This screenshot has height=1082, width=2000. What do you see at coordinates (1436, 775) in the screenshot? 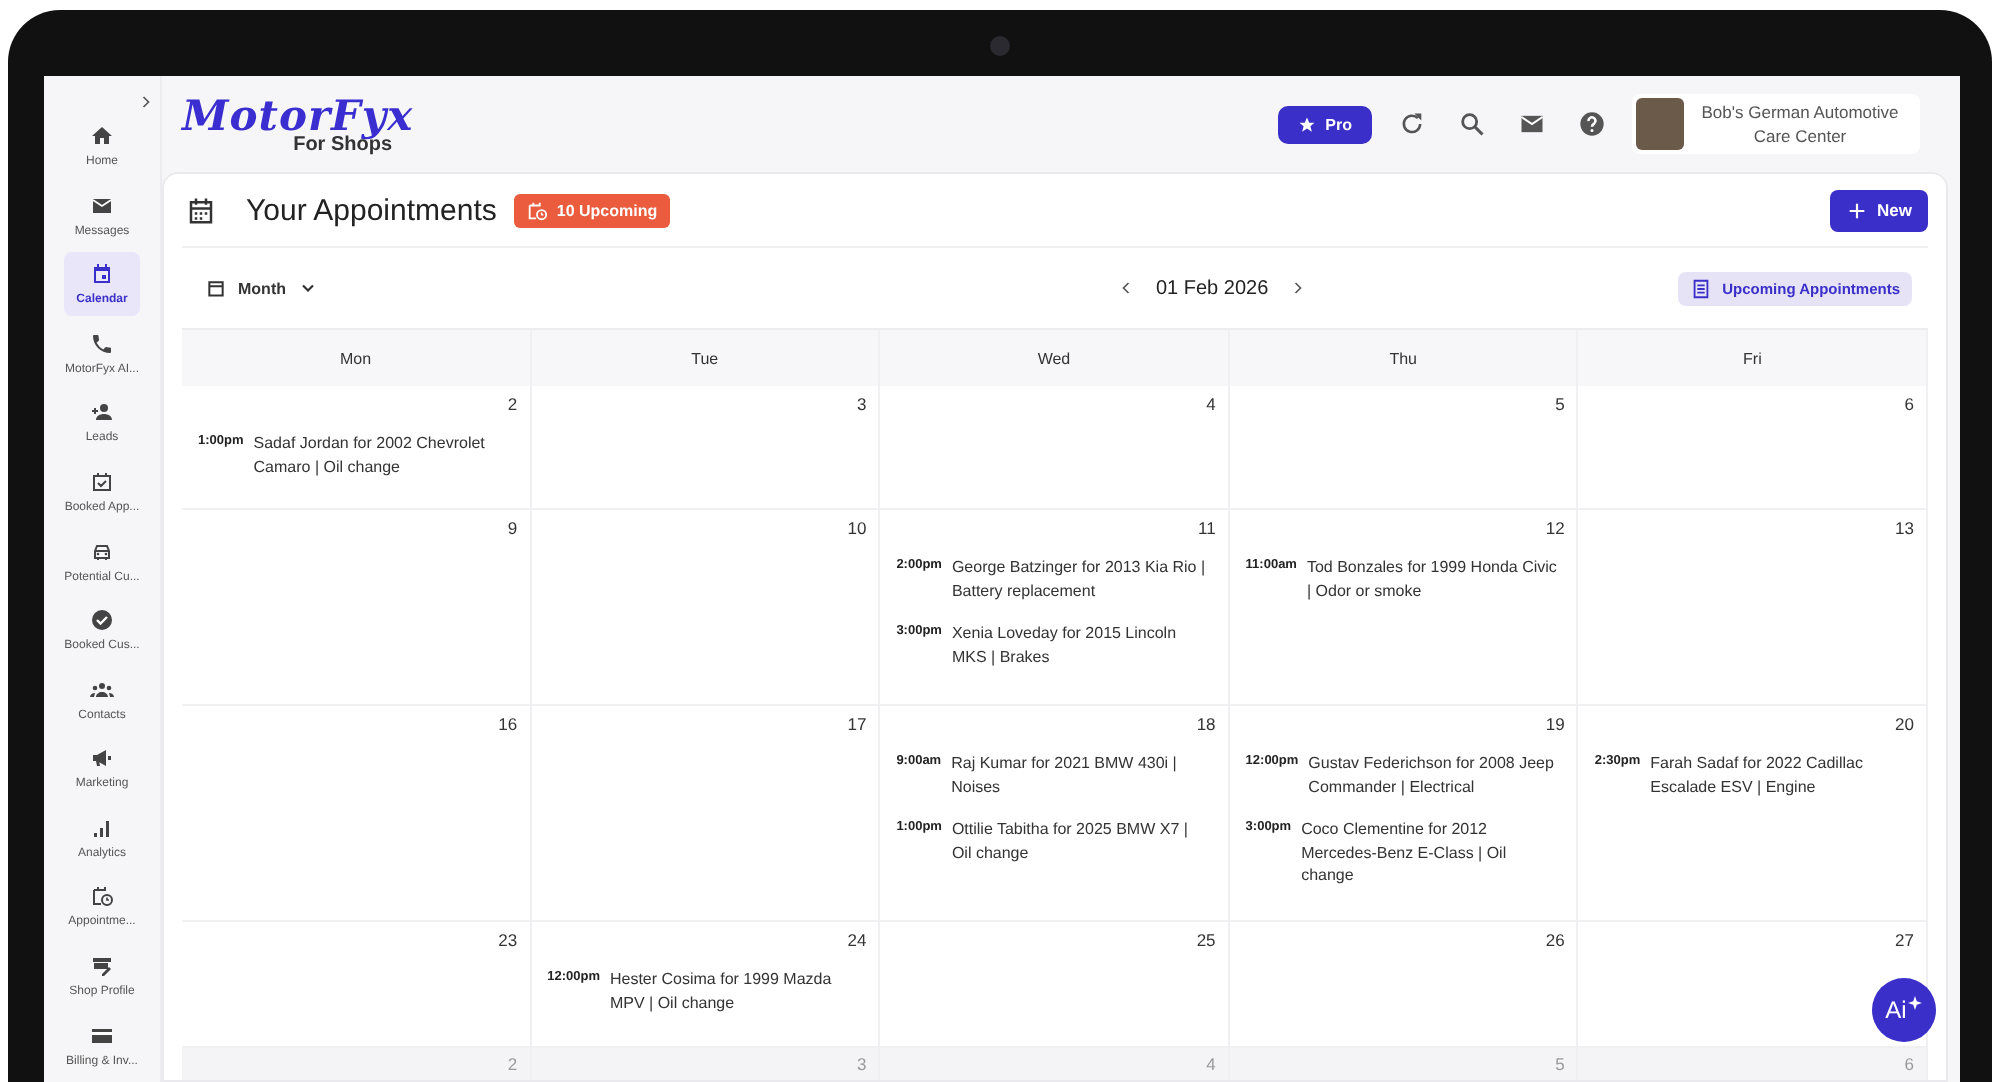
I see `appointment-event: Gustav Federichson for 2008 Jeep Commander | Electrical` at bounding box center [1436, 775].